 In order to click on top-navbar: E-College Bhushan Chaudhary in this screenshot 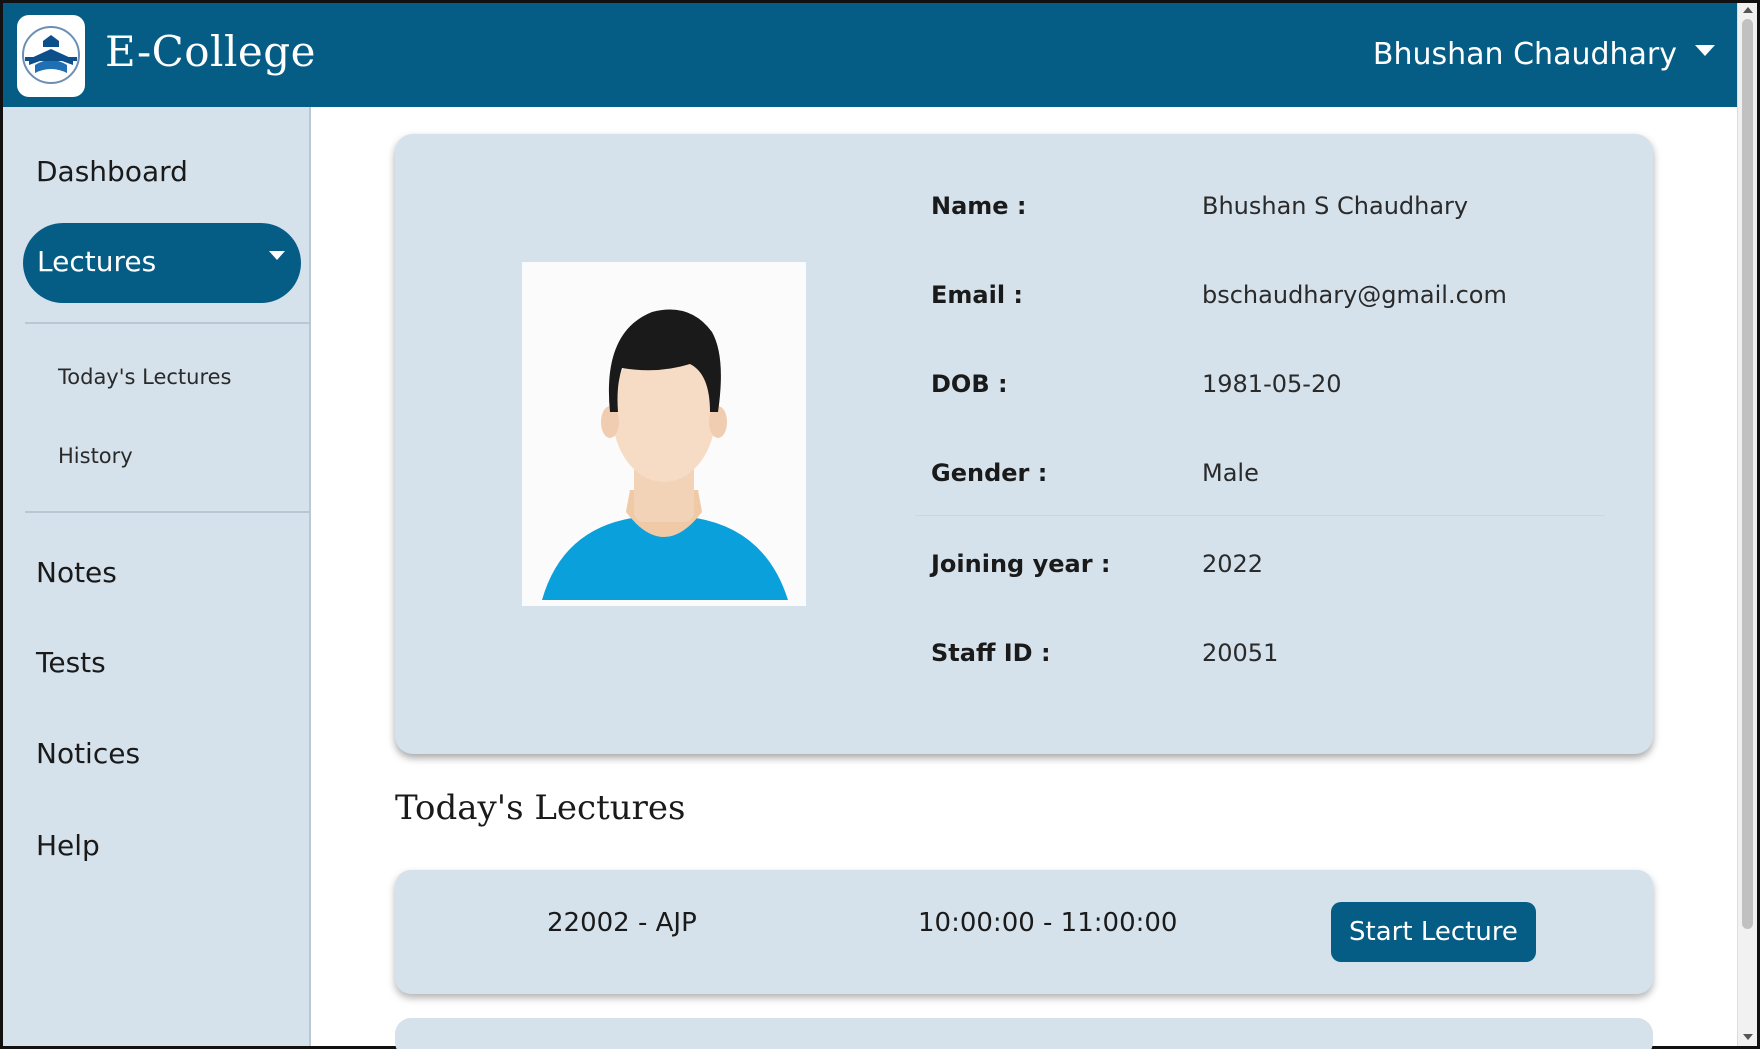, I will do `click(870, 55)`.